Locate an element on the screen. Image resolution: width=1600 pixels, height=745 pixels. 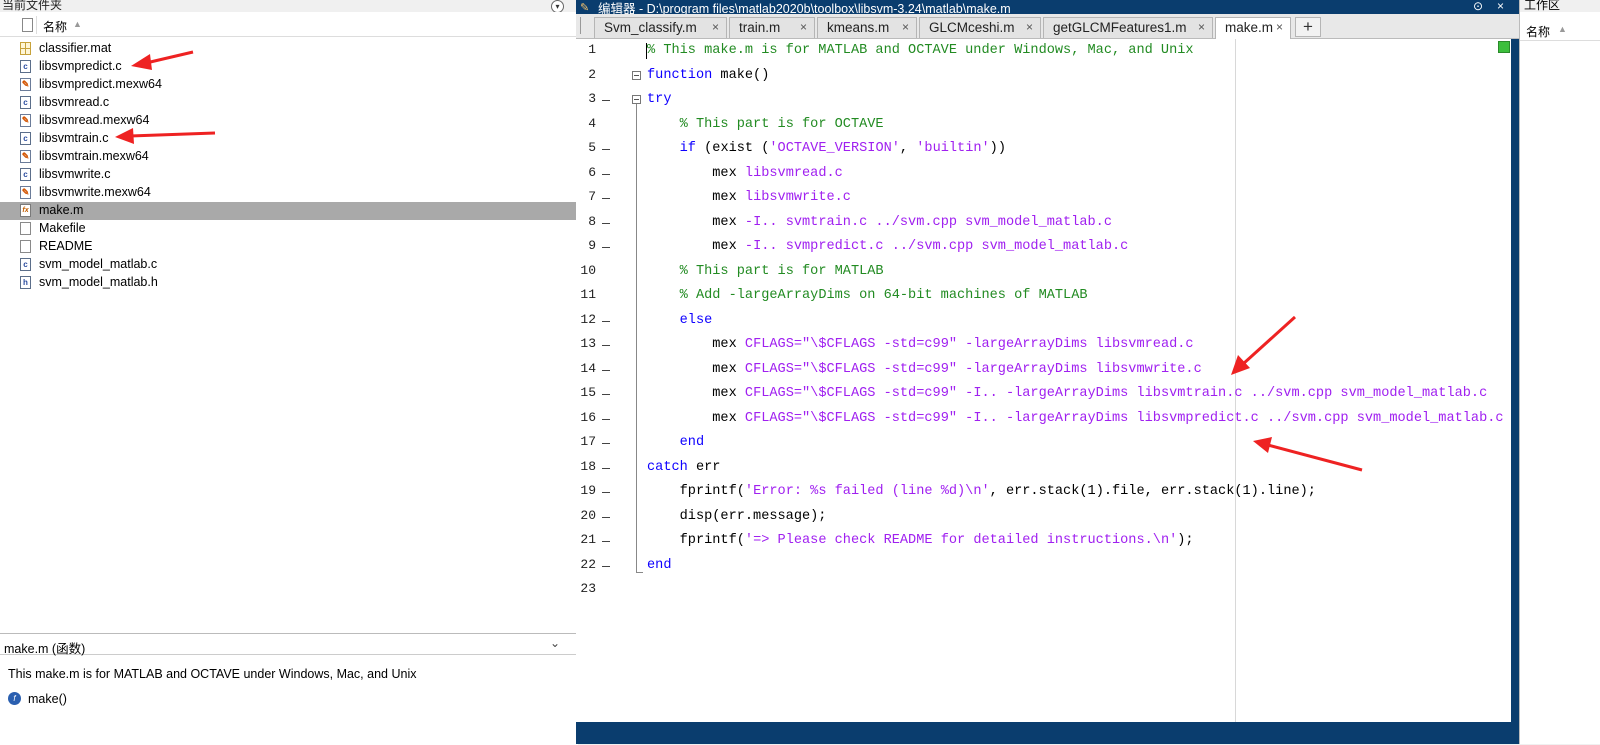
line-number: 3 is located at coordinates (592, 98).